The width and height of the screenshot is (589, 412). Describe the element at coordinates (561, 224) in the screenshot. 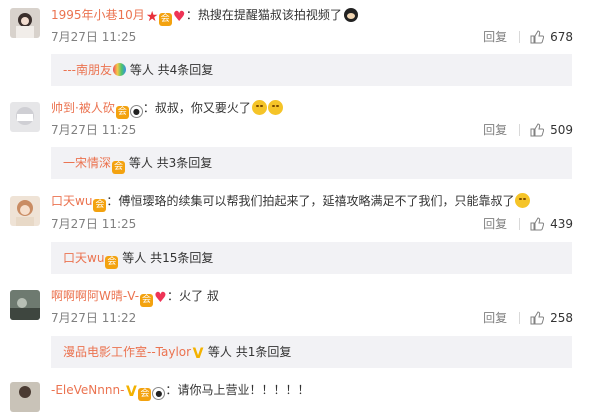

I see `like-count: 439` at that location.